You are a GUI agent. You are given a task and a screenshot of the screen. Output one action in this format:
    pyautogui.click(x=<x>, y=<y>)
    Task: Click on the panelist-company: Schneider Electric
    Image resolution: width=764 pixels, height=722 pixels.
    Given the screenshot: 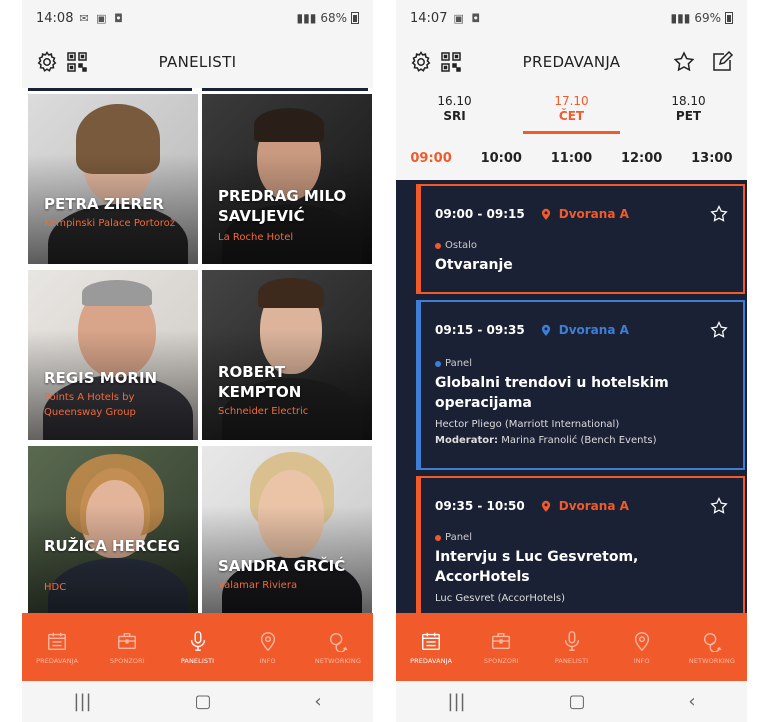 What is the action you would take?
    pyautogui.click(x=263, y=411)
    